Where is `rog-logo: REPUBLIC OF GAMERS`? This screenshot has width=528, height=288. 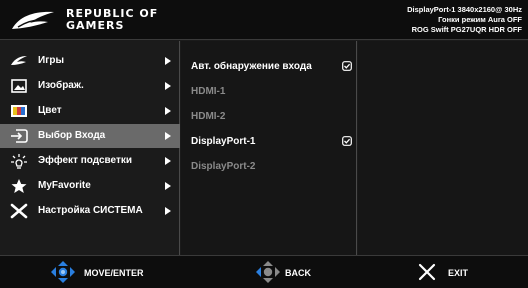
rog-logo: REPUBLIC OF GAMERS is located at coordinates (83, 21).